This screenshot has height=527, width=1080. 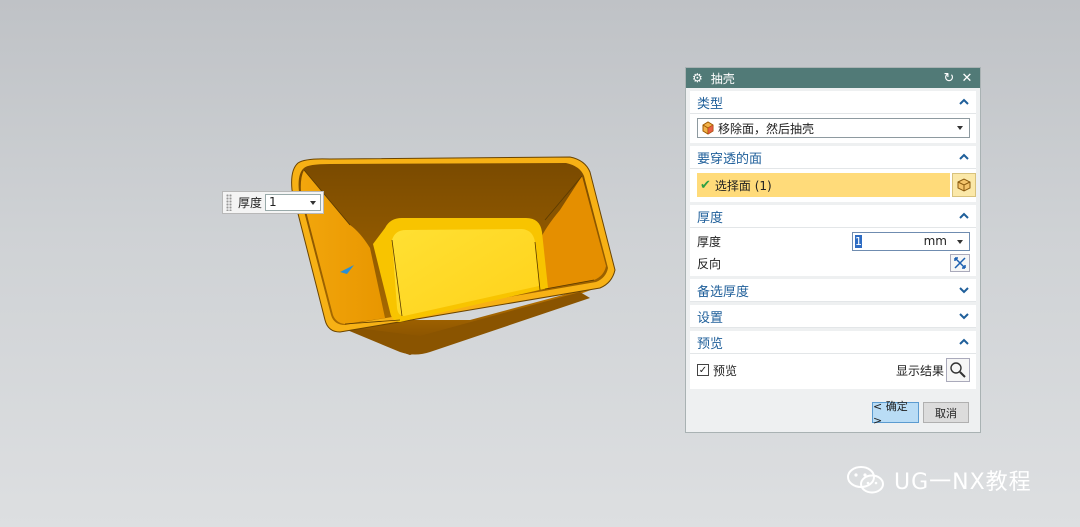 I want to click on section-settings: 设置, so click(x=833, y=316).